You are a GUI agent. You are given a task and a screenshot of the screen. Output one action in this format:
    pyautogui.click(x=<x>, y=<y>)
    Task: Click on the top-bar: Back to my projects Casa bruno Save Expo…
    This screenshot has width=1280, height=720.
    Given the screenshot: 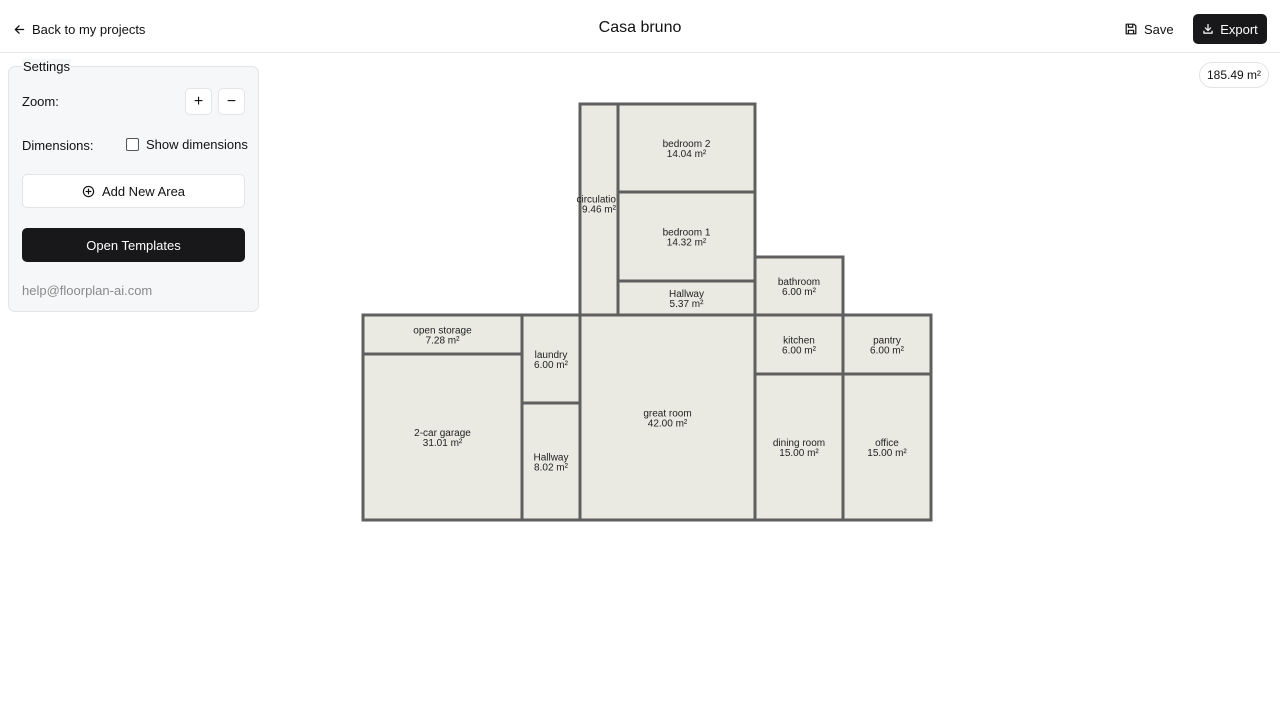 What is the action you would take?
    pyautogui.click(x=640, y=26)
    